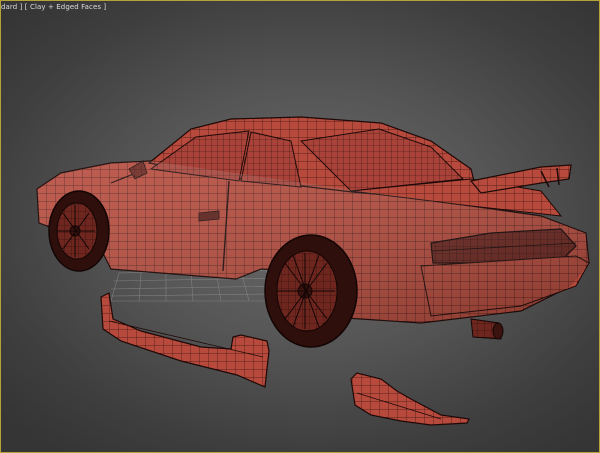 This screenshot has height=453, width=600. What do you see at coordinates (79, 231) in the screenshot?
I see `front-wheel` at bounding box center [79, 231].